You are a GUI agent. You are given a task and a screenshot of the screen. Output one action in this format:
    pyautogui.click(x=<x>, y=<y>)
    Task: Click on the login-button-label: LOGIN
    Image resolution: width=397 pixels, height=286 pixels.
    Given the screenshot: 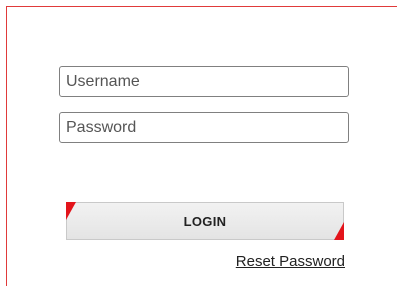 What is the action you would take?
    pyautogui.click(x=205, y=221)
    